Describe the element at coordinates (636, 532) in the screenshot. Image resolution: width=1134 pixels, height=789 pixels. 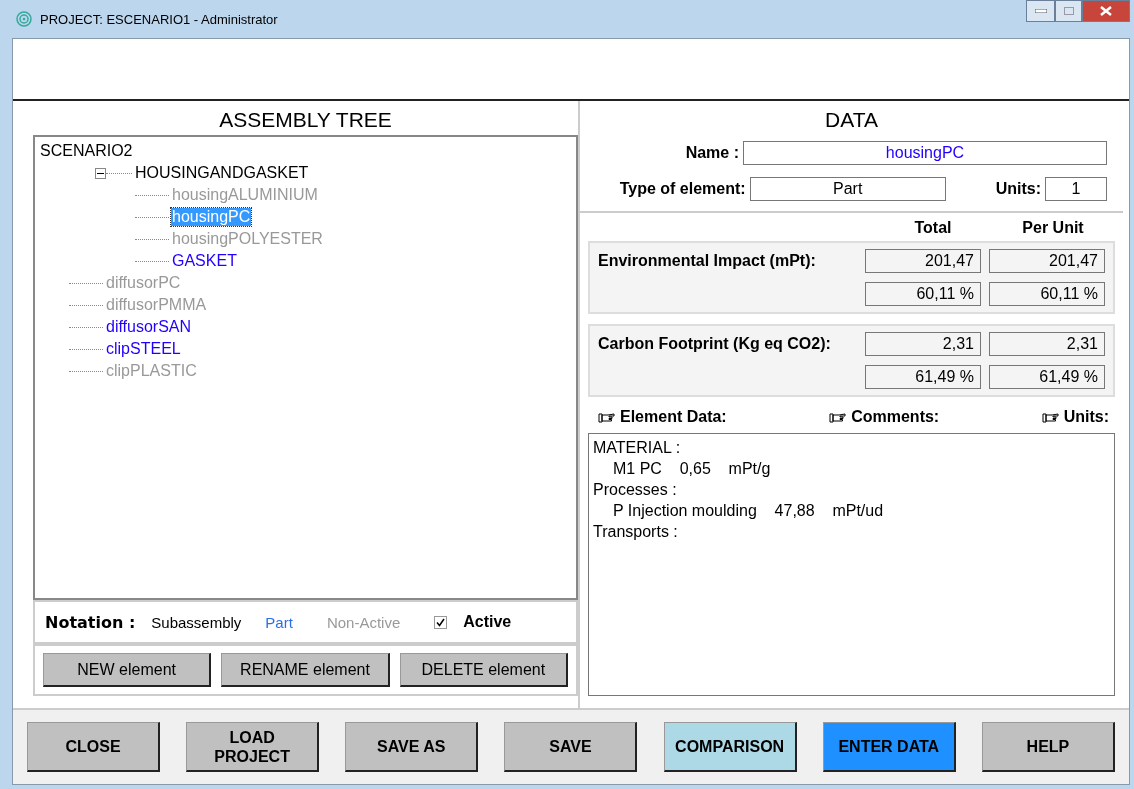
I see `section-title: Transports :` at that location.